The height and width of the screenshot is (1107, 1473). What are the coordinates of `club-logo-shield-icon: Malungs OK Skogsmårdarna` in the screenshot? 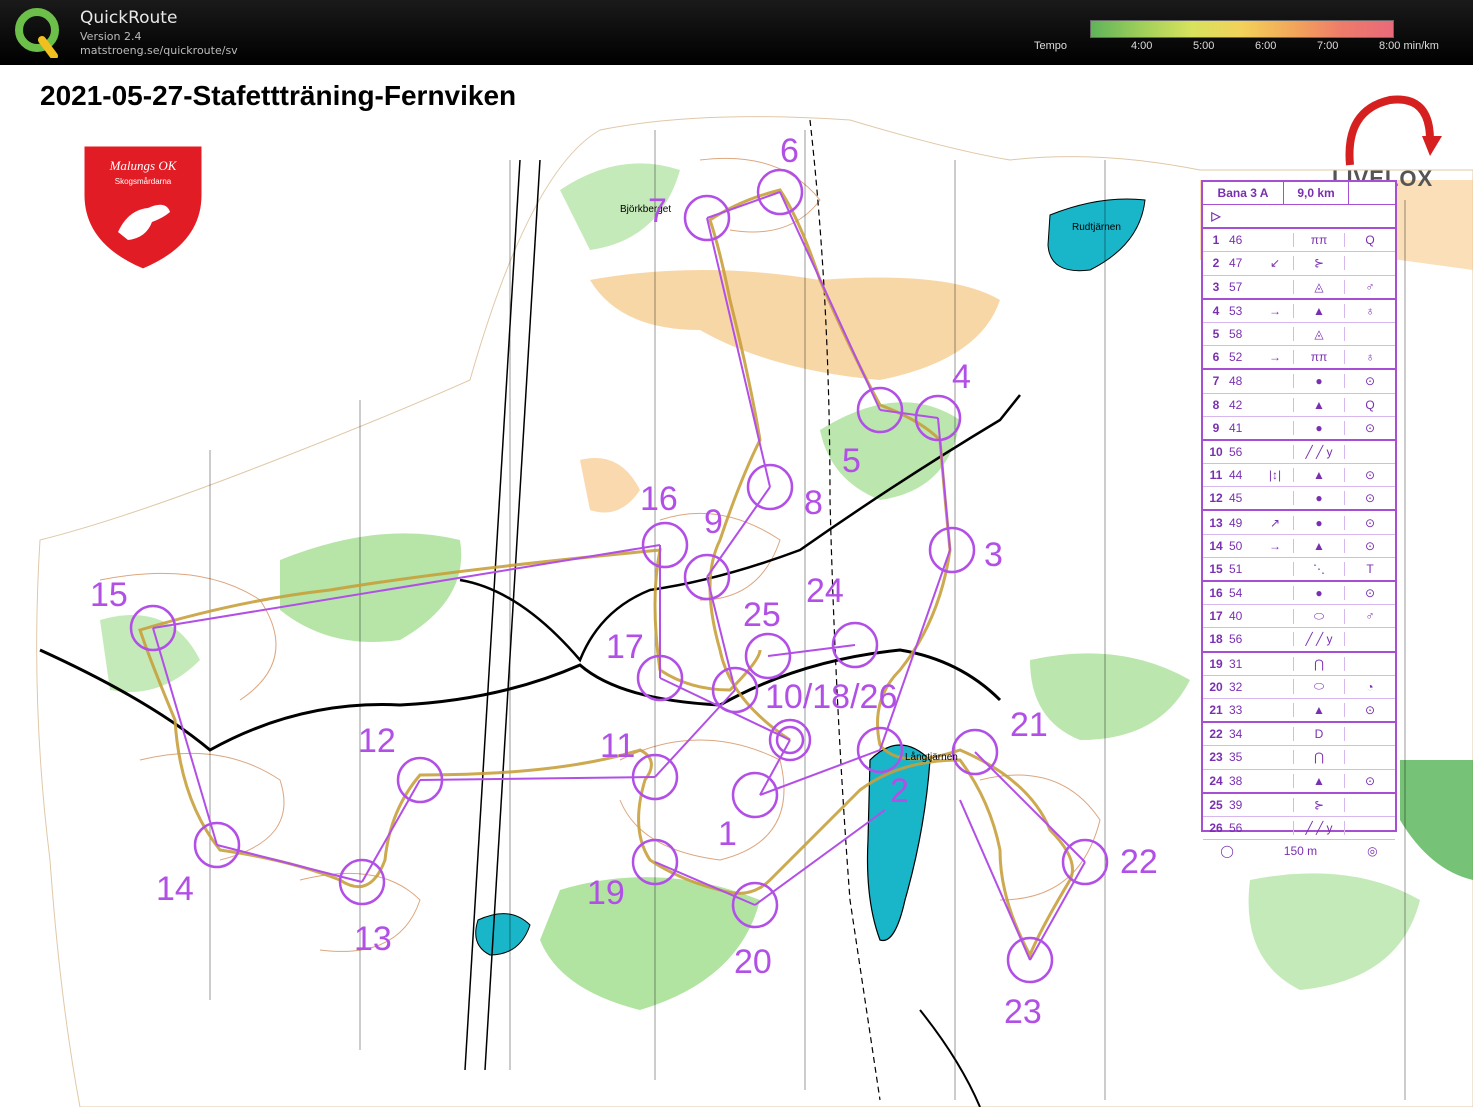 It's located at (143, 207).